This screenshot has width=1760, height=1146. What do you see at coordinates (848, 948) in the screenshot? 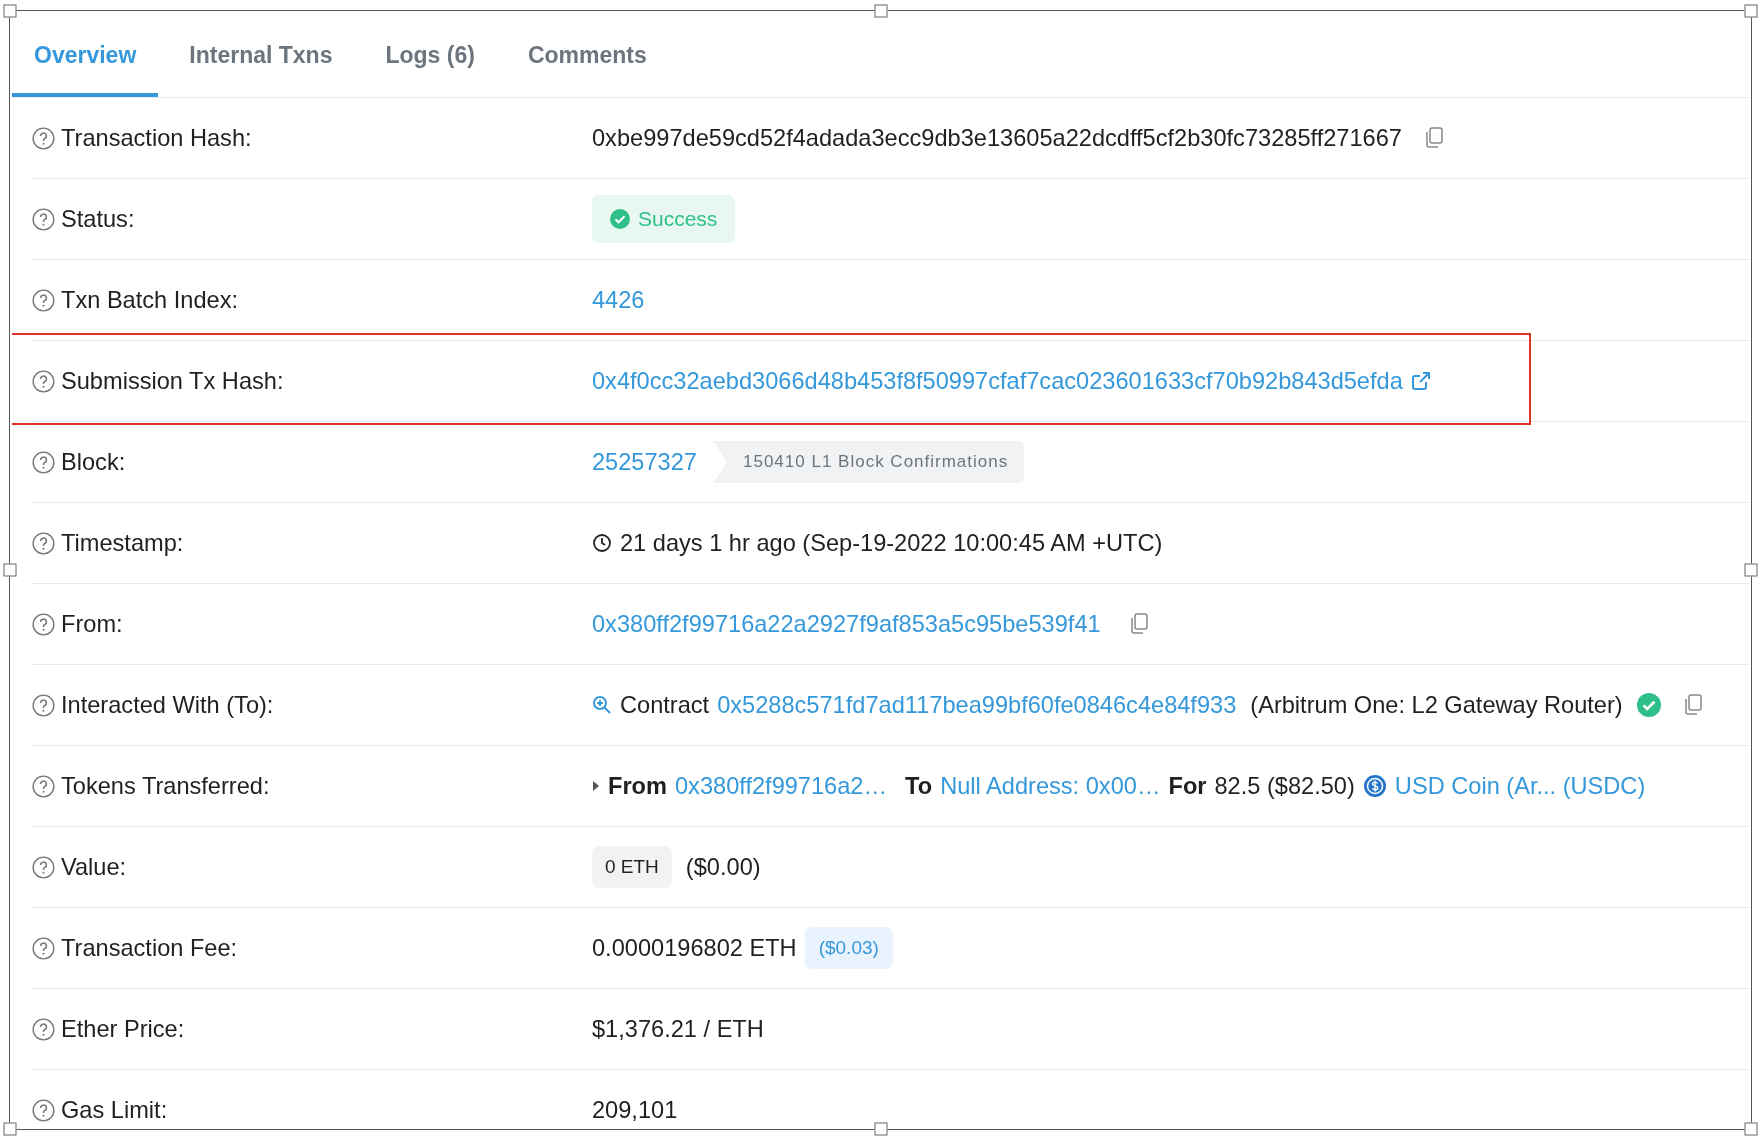
I see `fee-usd-badge: ($0.03)` at bounding box center [848, 948].